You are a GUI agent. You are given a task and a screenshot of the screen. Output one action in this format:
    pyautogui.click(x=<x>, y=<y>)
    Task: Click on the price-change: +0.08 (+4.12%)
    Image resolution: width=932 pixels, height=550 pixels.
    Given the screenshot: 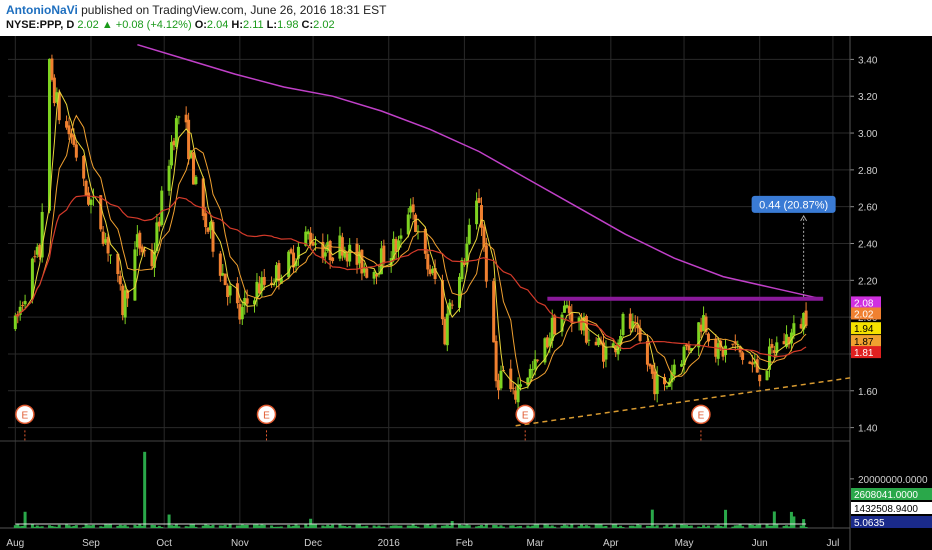 What is the action you would take?
    pyautogui.click(x=153, y=25)
    